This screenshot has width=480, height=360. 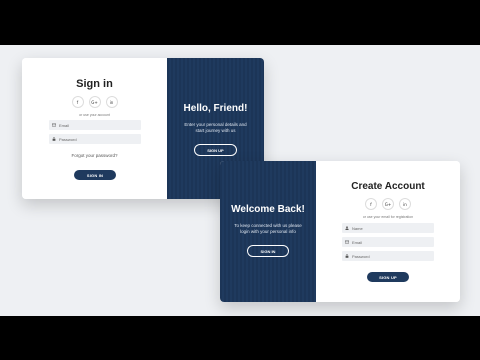 I want to click on overlay-signin-button: SIGN IN, so click(x=268, y=251).